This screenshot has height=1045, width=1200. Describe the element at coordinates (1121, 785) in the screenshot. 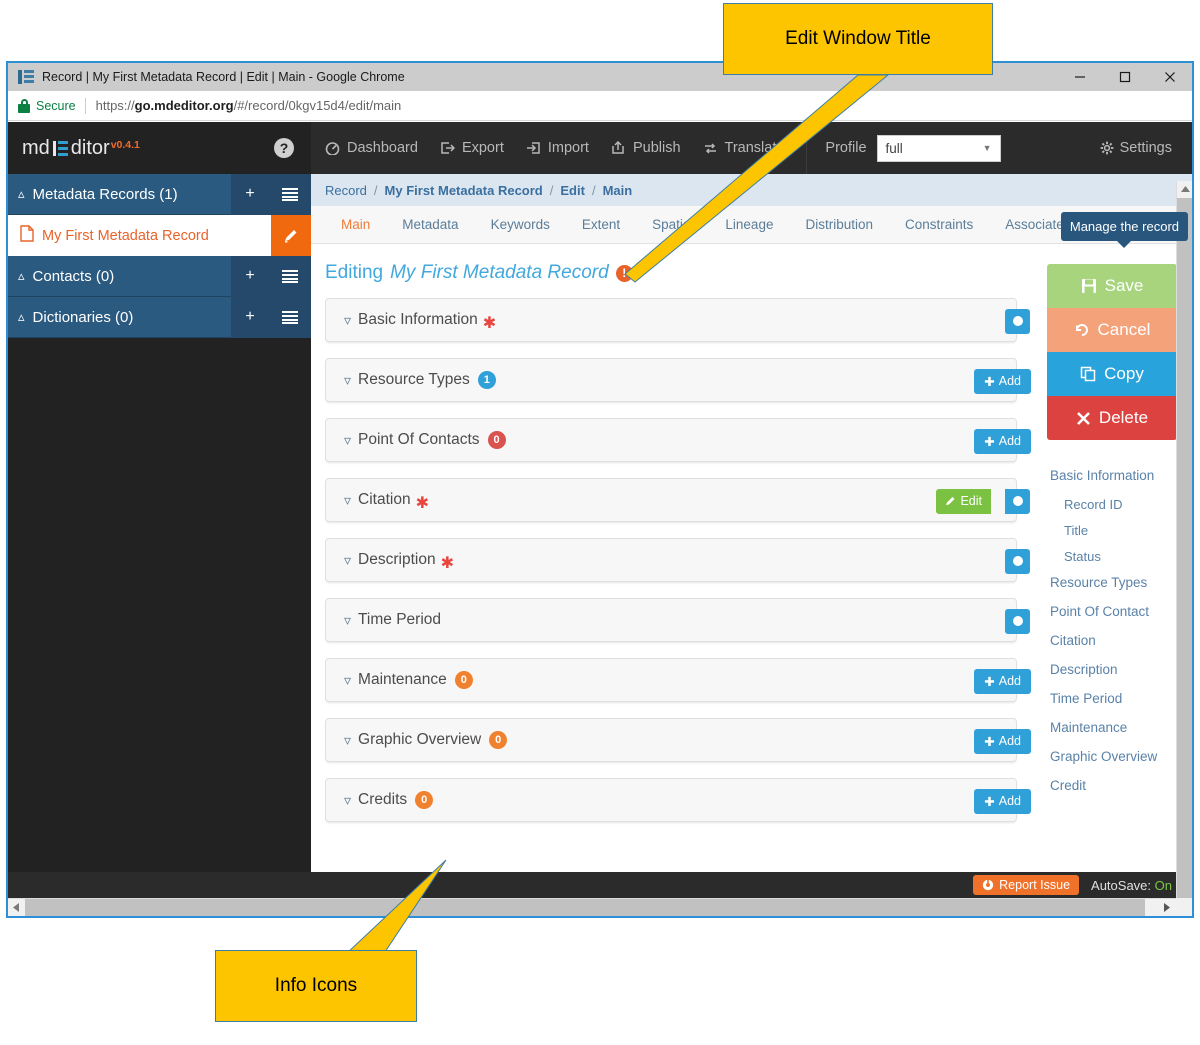

I see `toc-item-credit: Credit` at that location.